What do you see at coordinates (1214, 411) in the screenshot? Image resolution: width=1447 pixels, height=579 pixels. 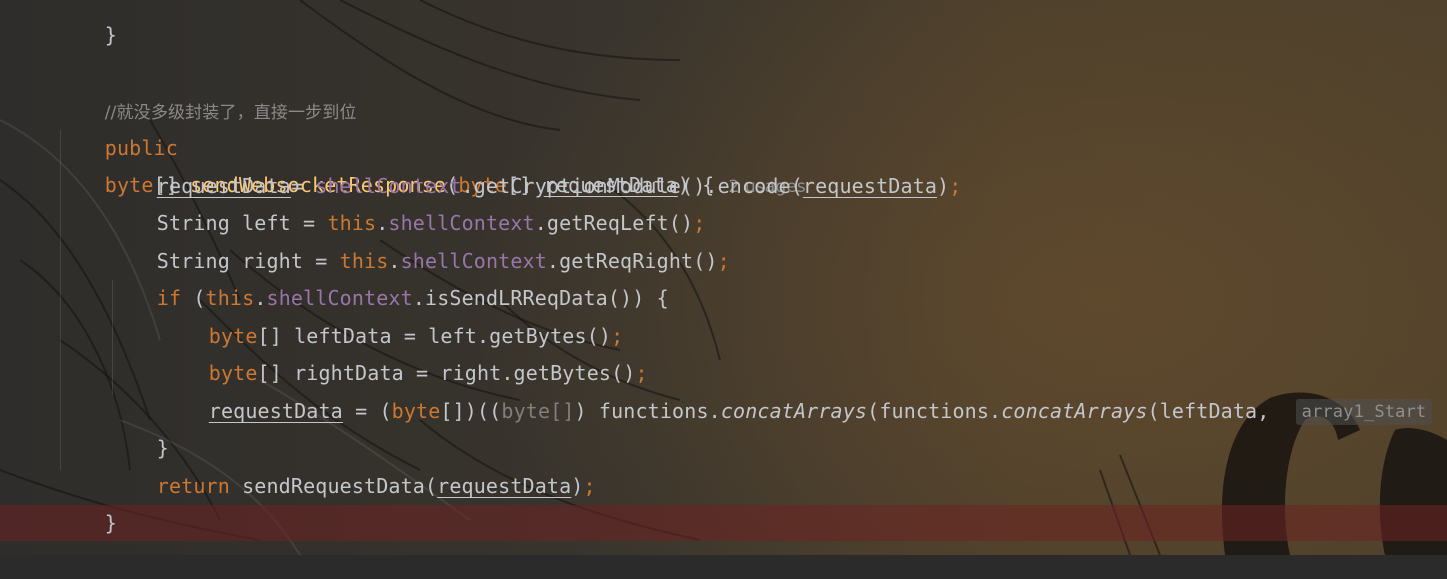 I see `call-args: (leftData,` at bounding box center [1214, 411].